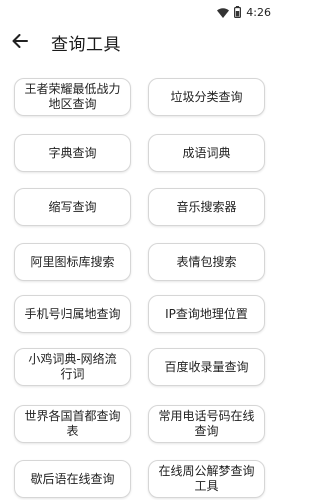 Image resolution: width=320 pixels, height=500 pixels. What do you see at coordinates (72, 479) in the screenshot?
I see `tool-button-xiehouyu: 歇后语在线查询` at bounding box center [72, 479].